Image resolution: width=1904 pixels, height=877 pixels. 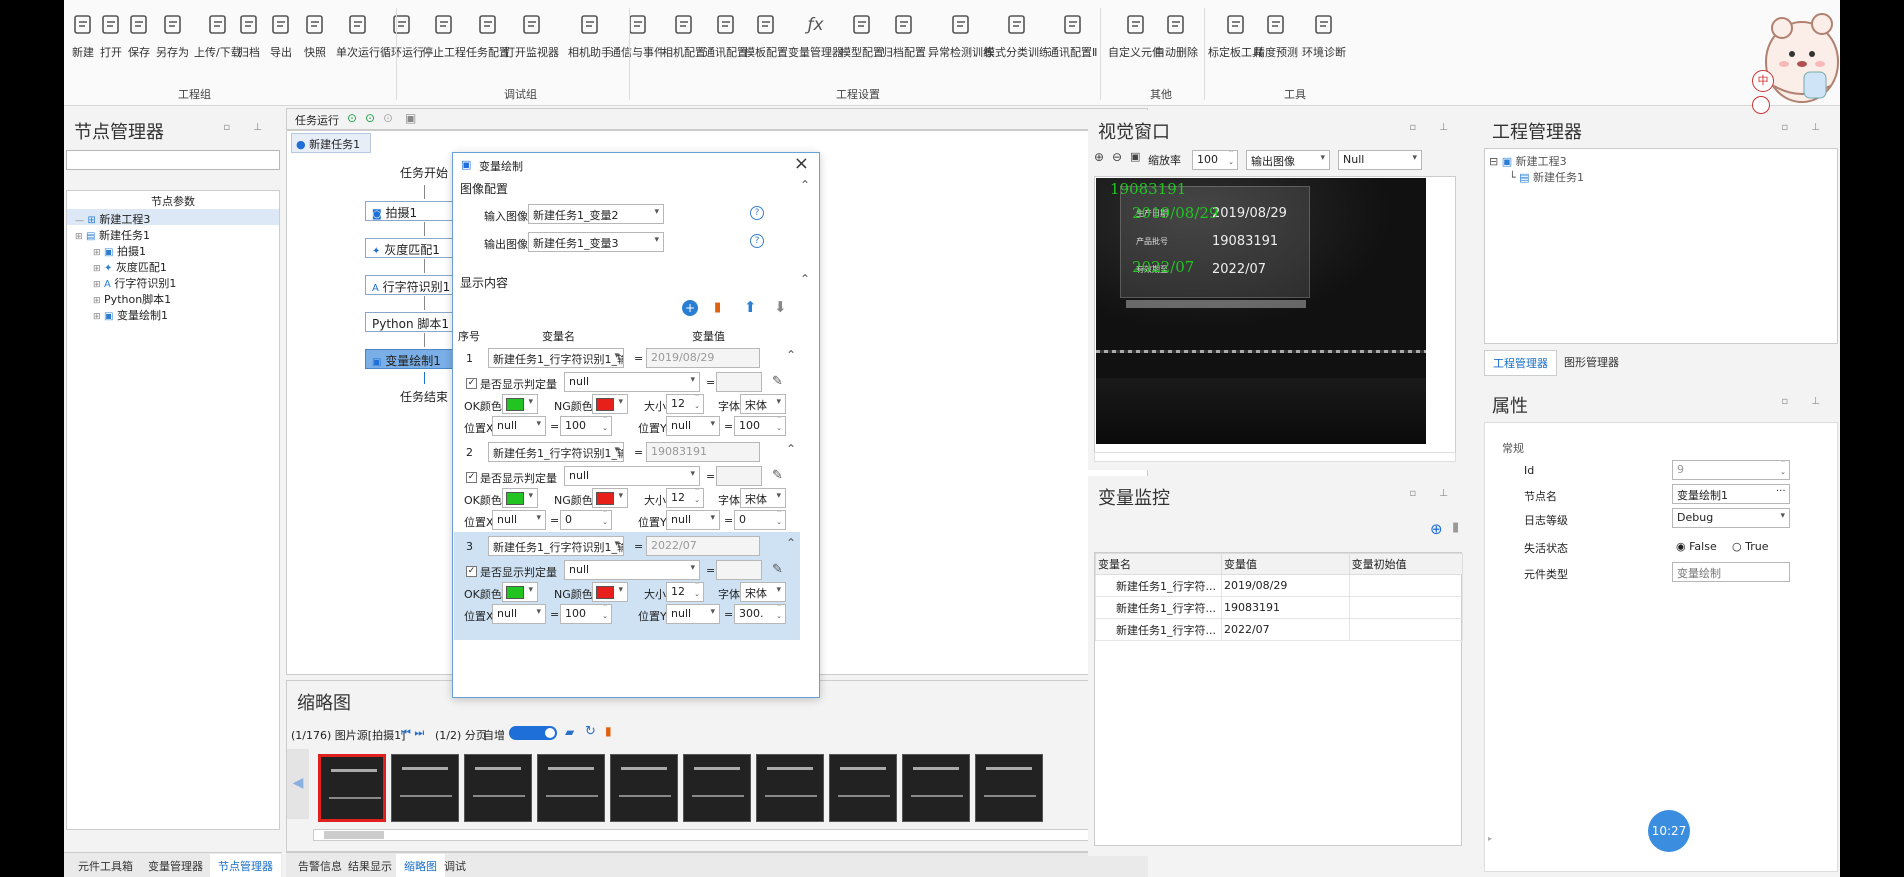 What do you see at coordinates (1017, 36) in the screenshot?
I see `ribbon-classify-button: 模式分类训练` at bounding box center [1017, 36].